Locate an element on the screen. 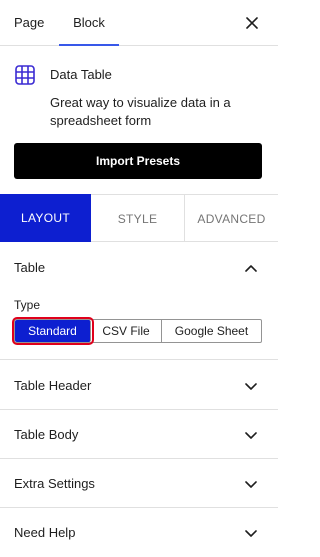 The height and width of the screenshot is (557, 320). tab-advanced: ADVANCED is located at coordinates (231, 218).